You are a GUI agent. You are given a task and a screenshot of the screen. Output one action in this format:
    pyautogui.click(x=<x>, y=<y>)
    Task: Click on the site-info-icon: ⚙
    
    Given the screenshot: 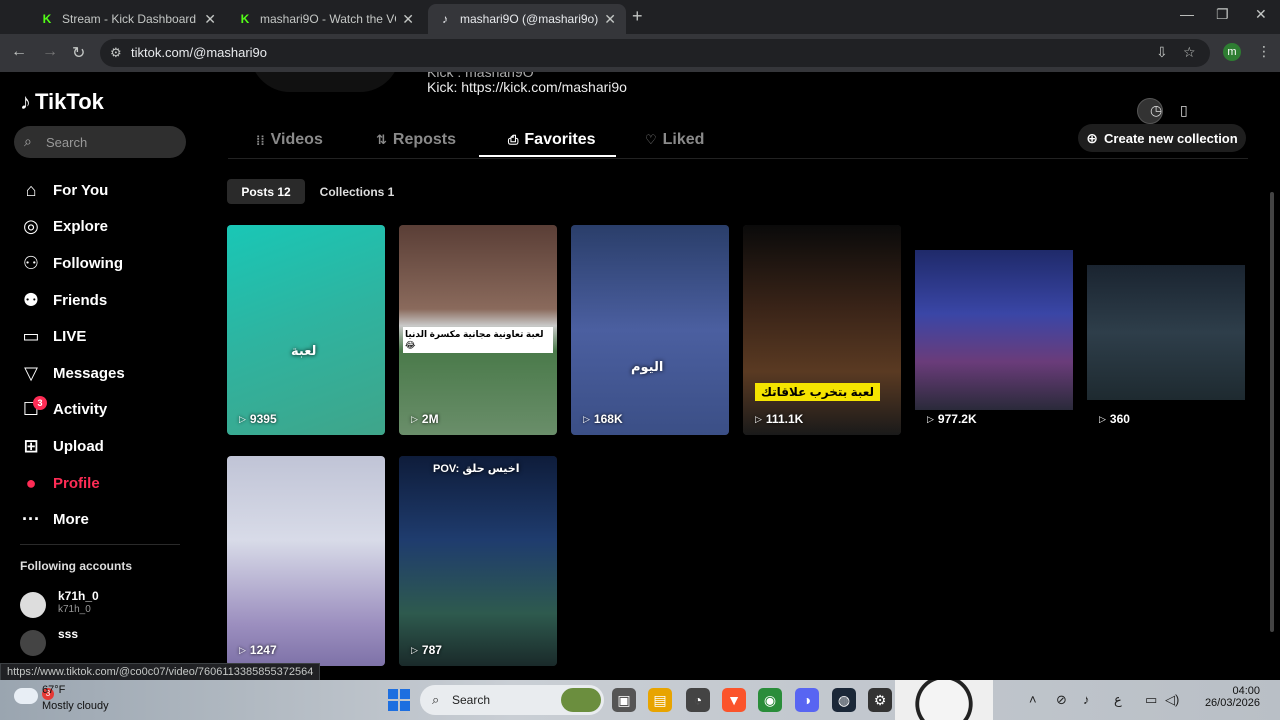 What is the action you would take?
    pyautogui.click(x=116, y=53)
    